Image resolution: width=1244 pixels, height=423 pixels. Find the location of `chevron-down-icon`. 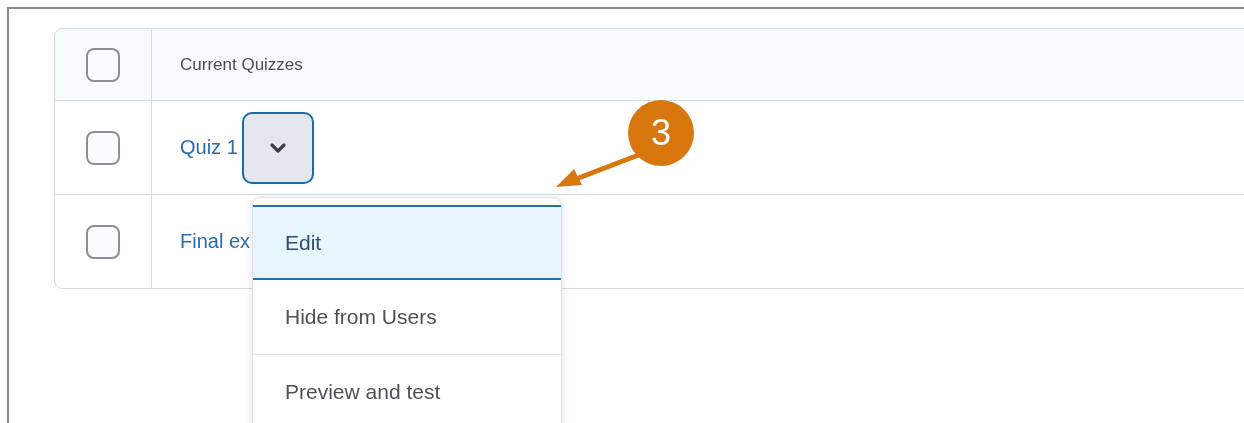

chevron-down-icon is located at coordinates (277, 147).